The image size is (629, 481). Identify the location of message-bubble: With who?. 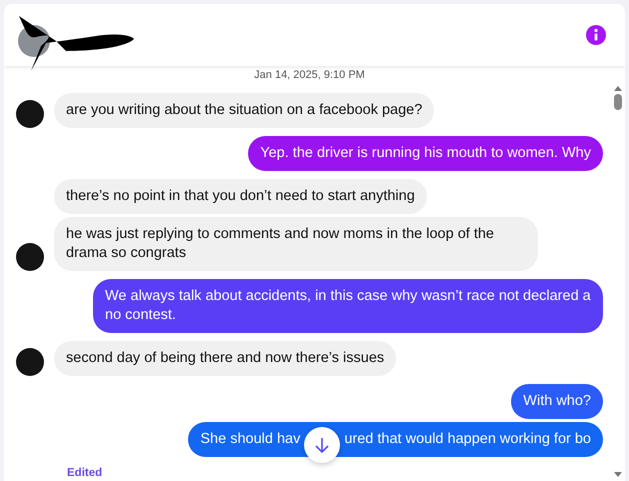
(557, 401).